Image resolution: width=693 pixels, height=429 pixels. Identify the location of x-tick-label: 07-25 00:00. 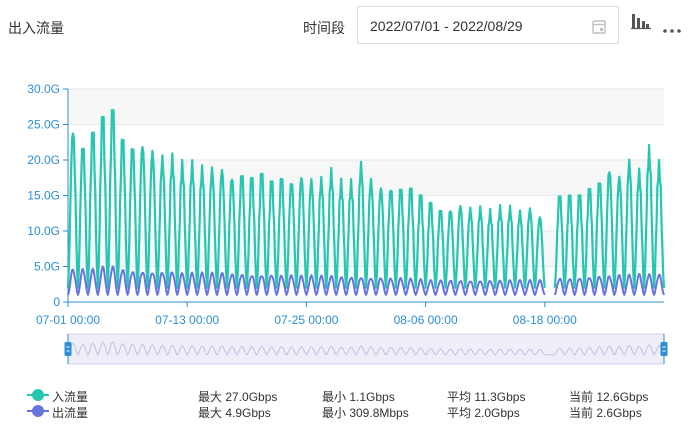
(306, 320).